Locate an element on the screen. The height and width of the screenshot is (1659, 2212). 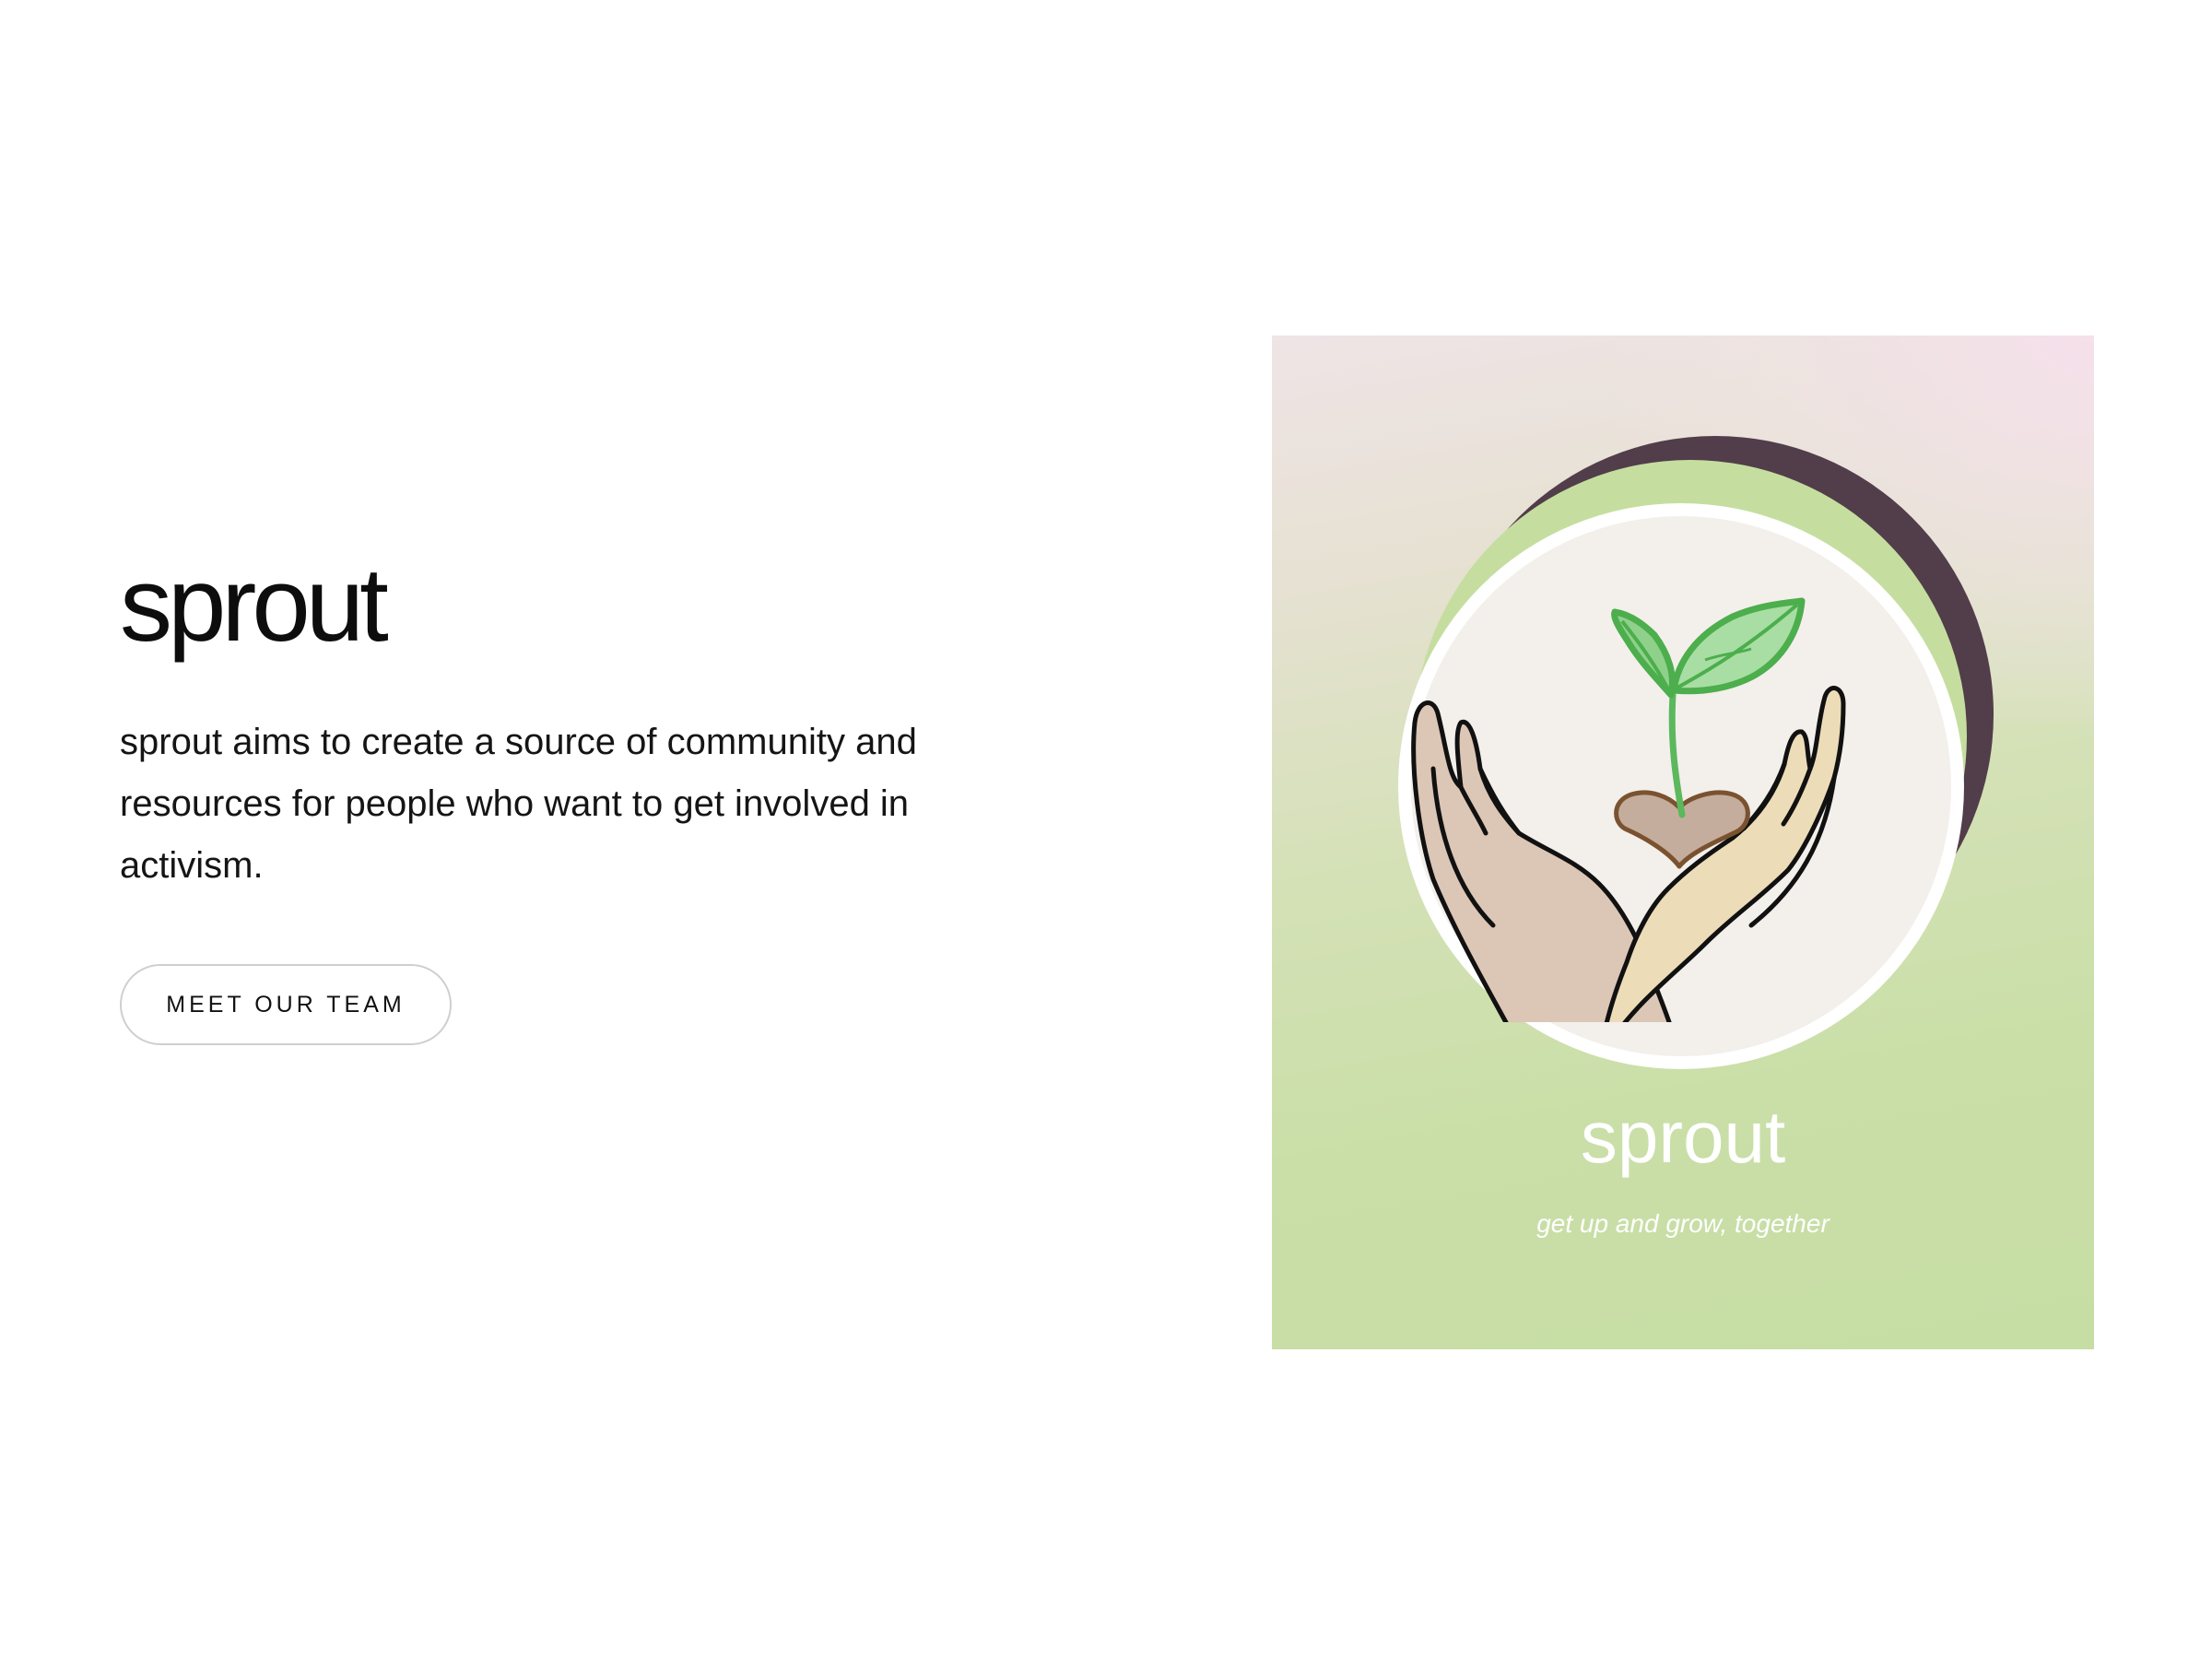
logo-tagline: get up and grow, together is located at coordinates (1683, 1223).